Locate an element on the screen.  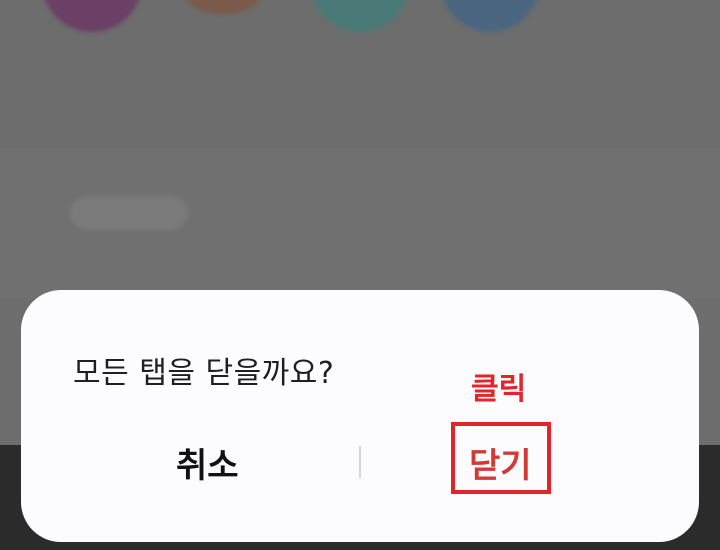
cancel-button: 취소 is located at coordinates (207, 462).